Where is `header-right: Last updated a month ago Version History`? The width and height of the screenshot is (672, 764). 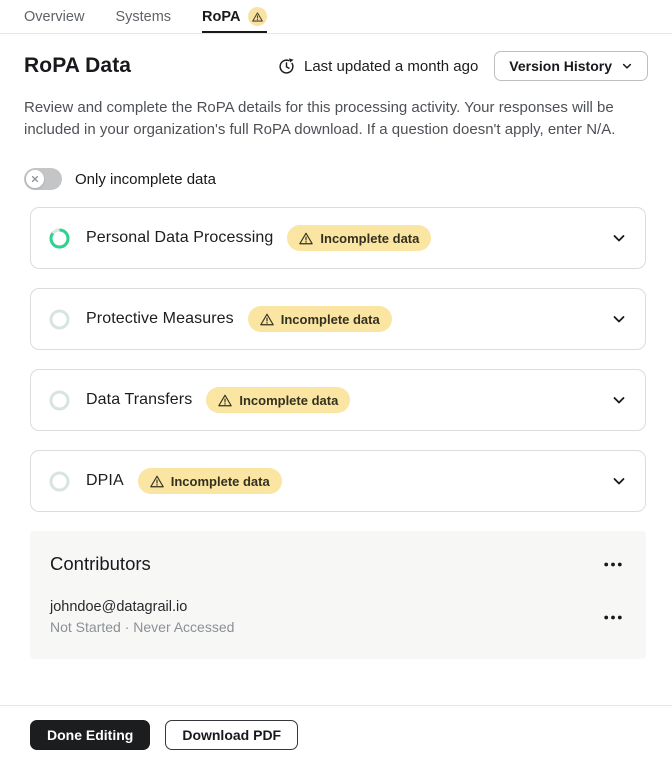 header-right: Last updated a month ago Version History is located at coordinates (463, 66).